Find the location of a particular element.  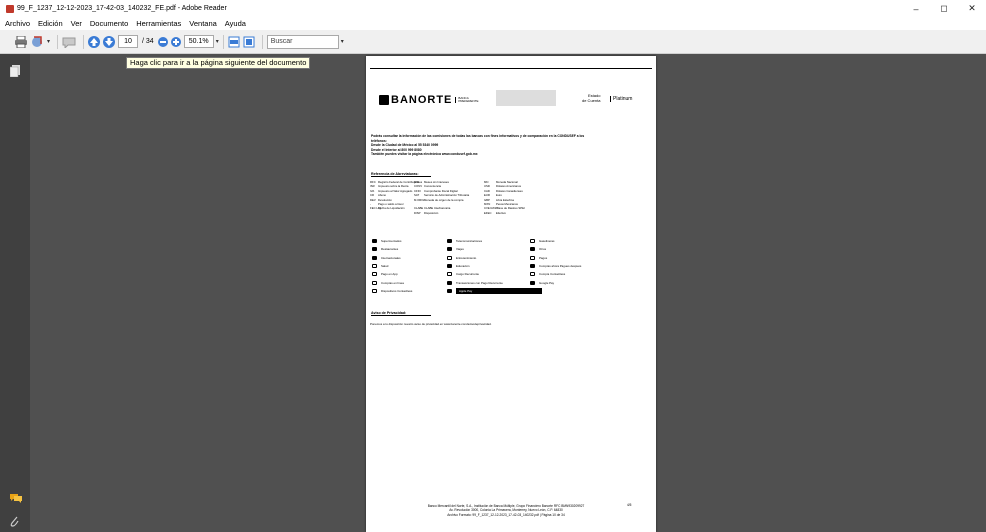

zoom-dropdown-icon: ▾ is located at coordinates (217, 41).